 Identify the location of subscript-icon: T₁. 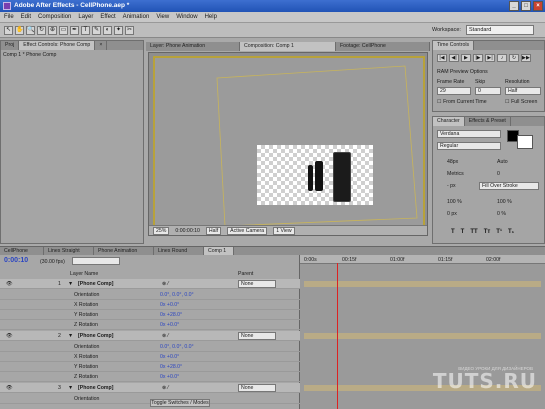
(511, 232).